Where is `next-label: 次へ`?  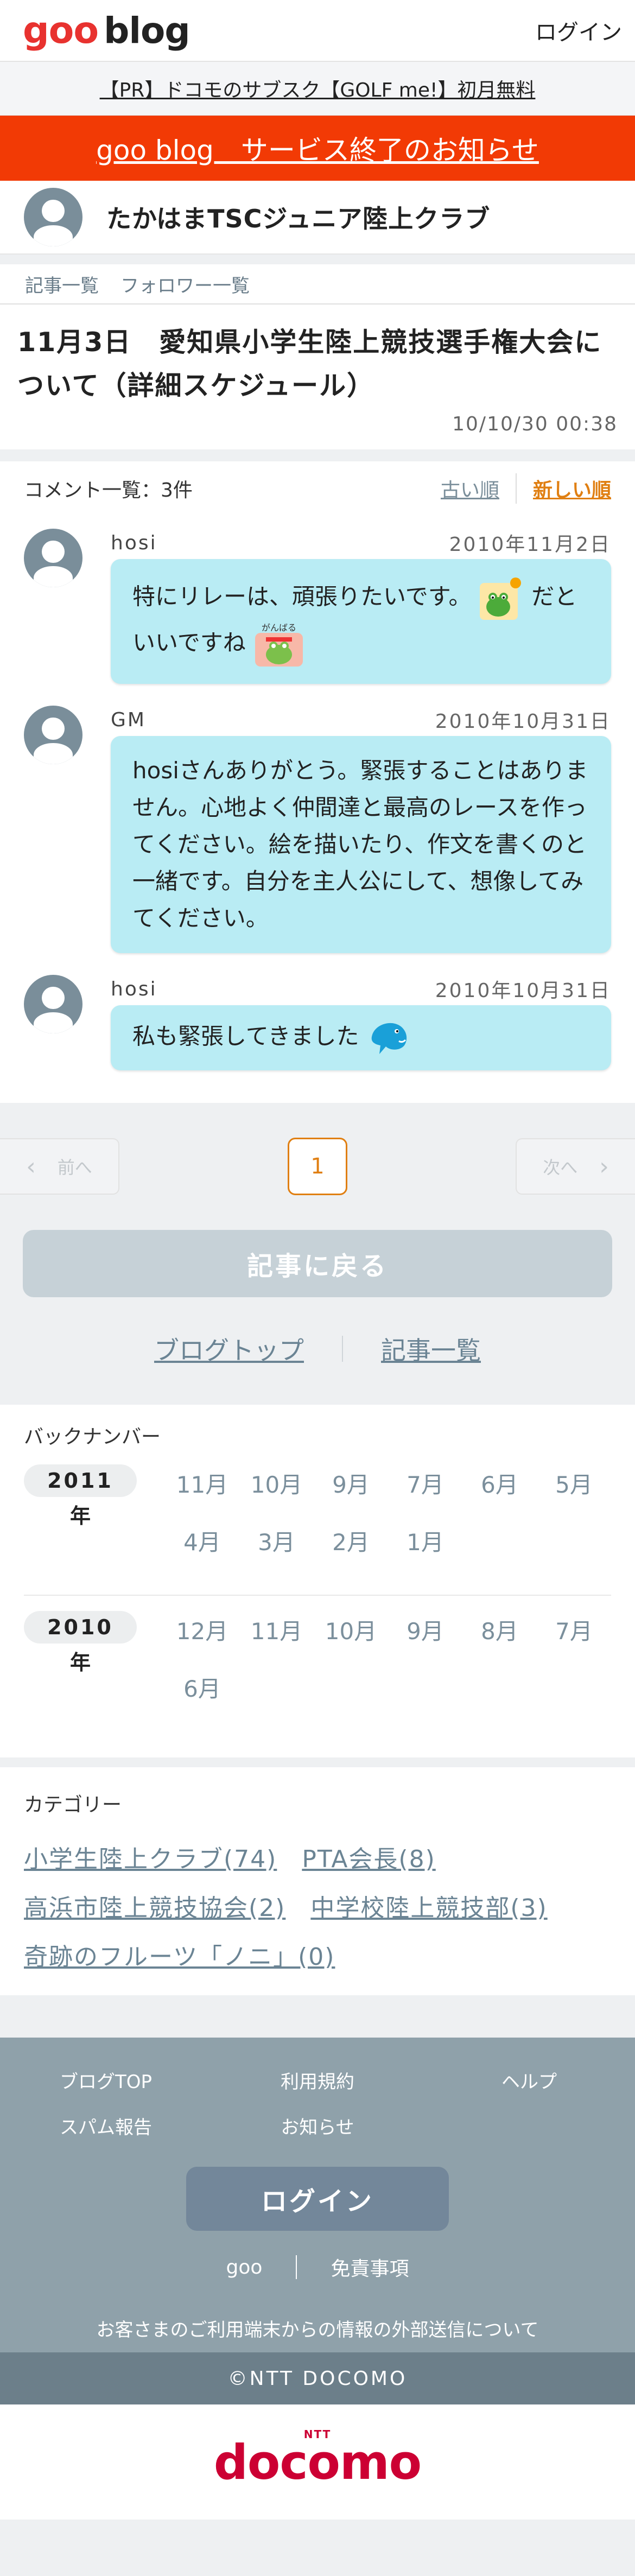
next-label: 次へ is located at coordinates (560, 1167).